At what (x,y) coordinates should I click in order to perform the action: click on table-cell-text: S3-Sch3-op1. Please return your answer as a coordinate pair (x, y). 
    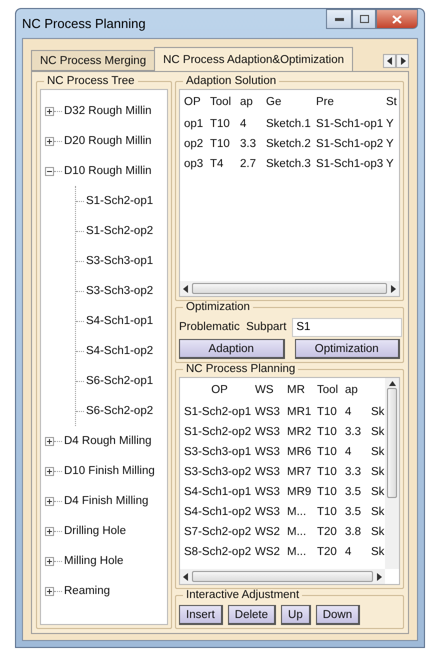
    Looking at the image, I should click on (218, 452).